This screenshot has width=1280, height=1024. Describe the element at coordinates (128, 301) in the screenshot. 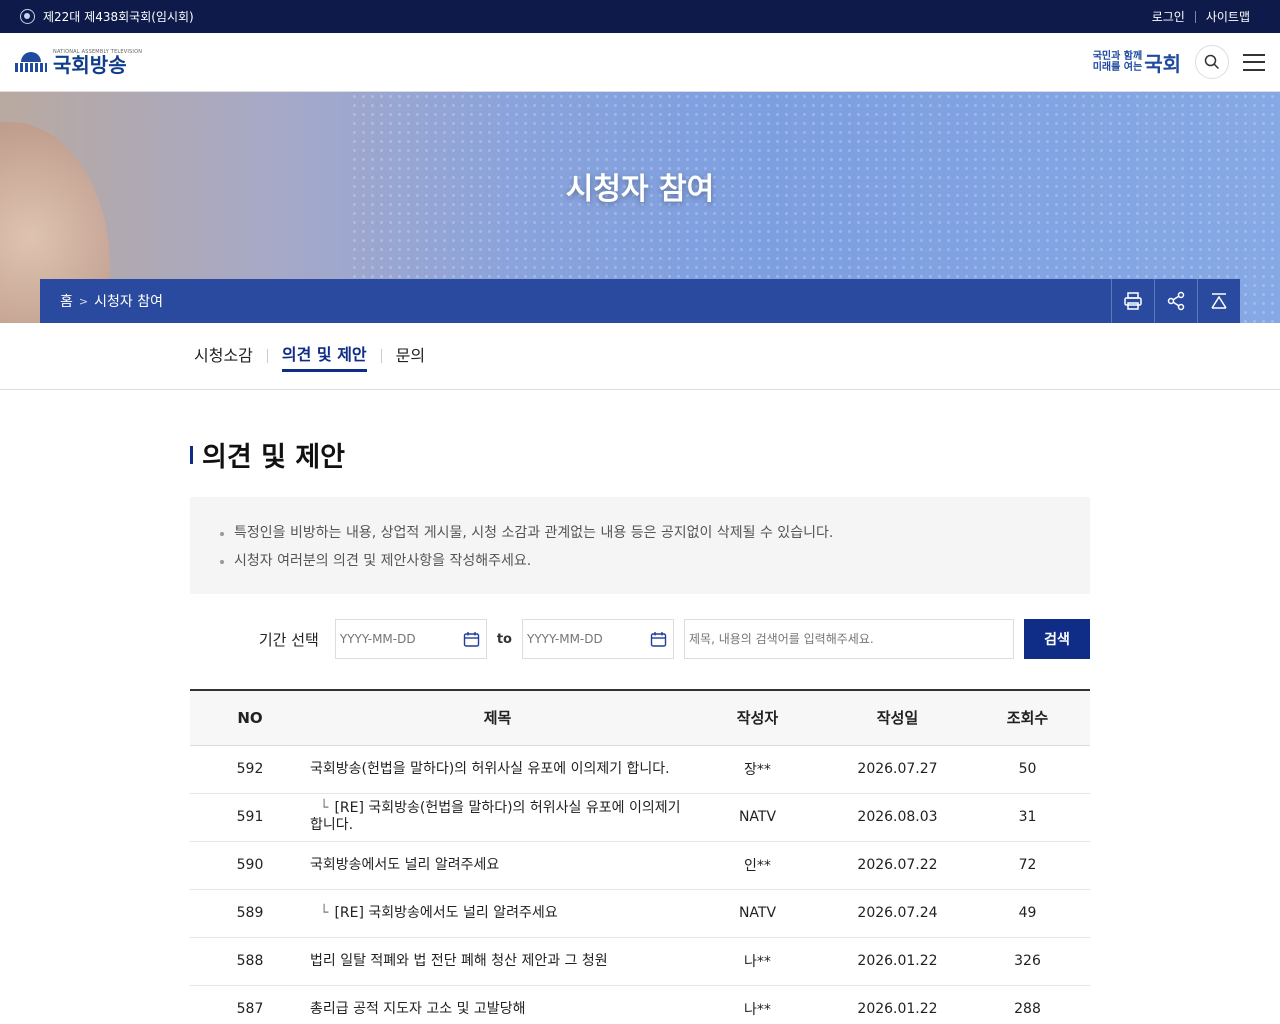

I see `breadcrumb-current: 시청자 참여` at that location.